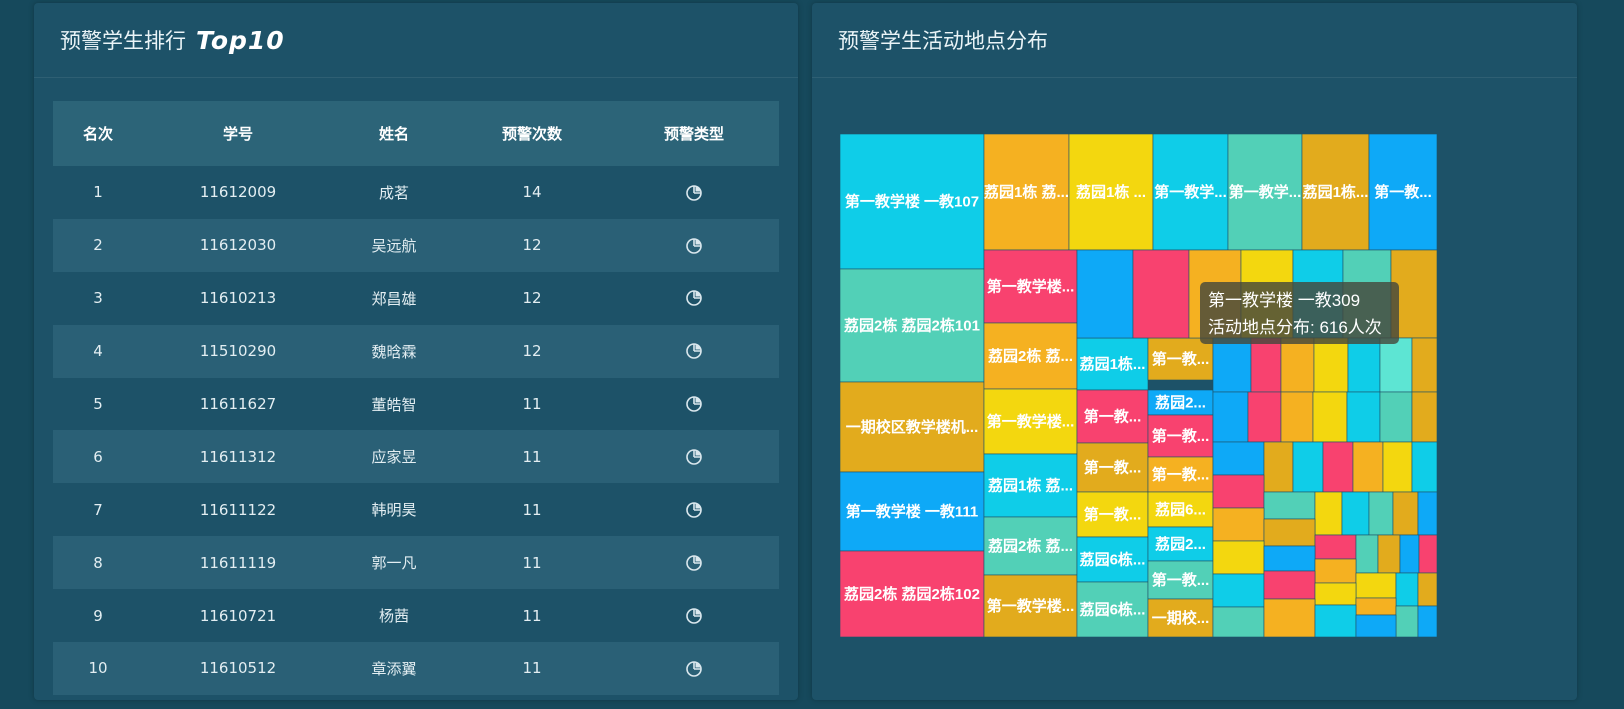 Image resolution: width=1624 pixels, height=709 pixels. I want to click on cell-name: 魏晗霖, so click(394, 351).